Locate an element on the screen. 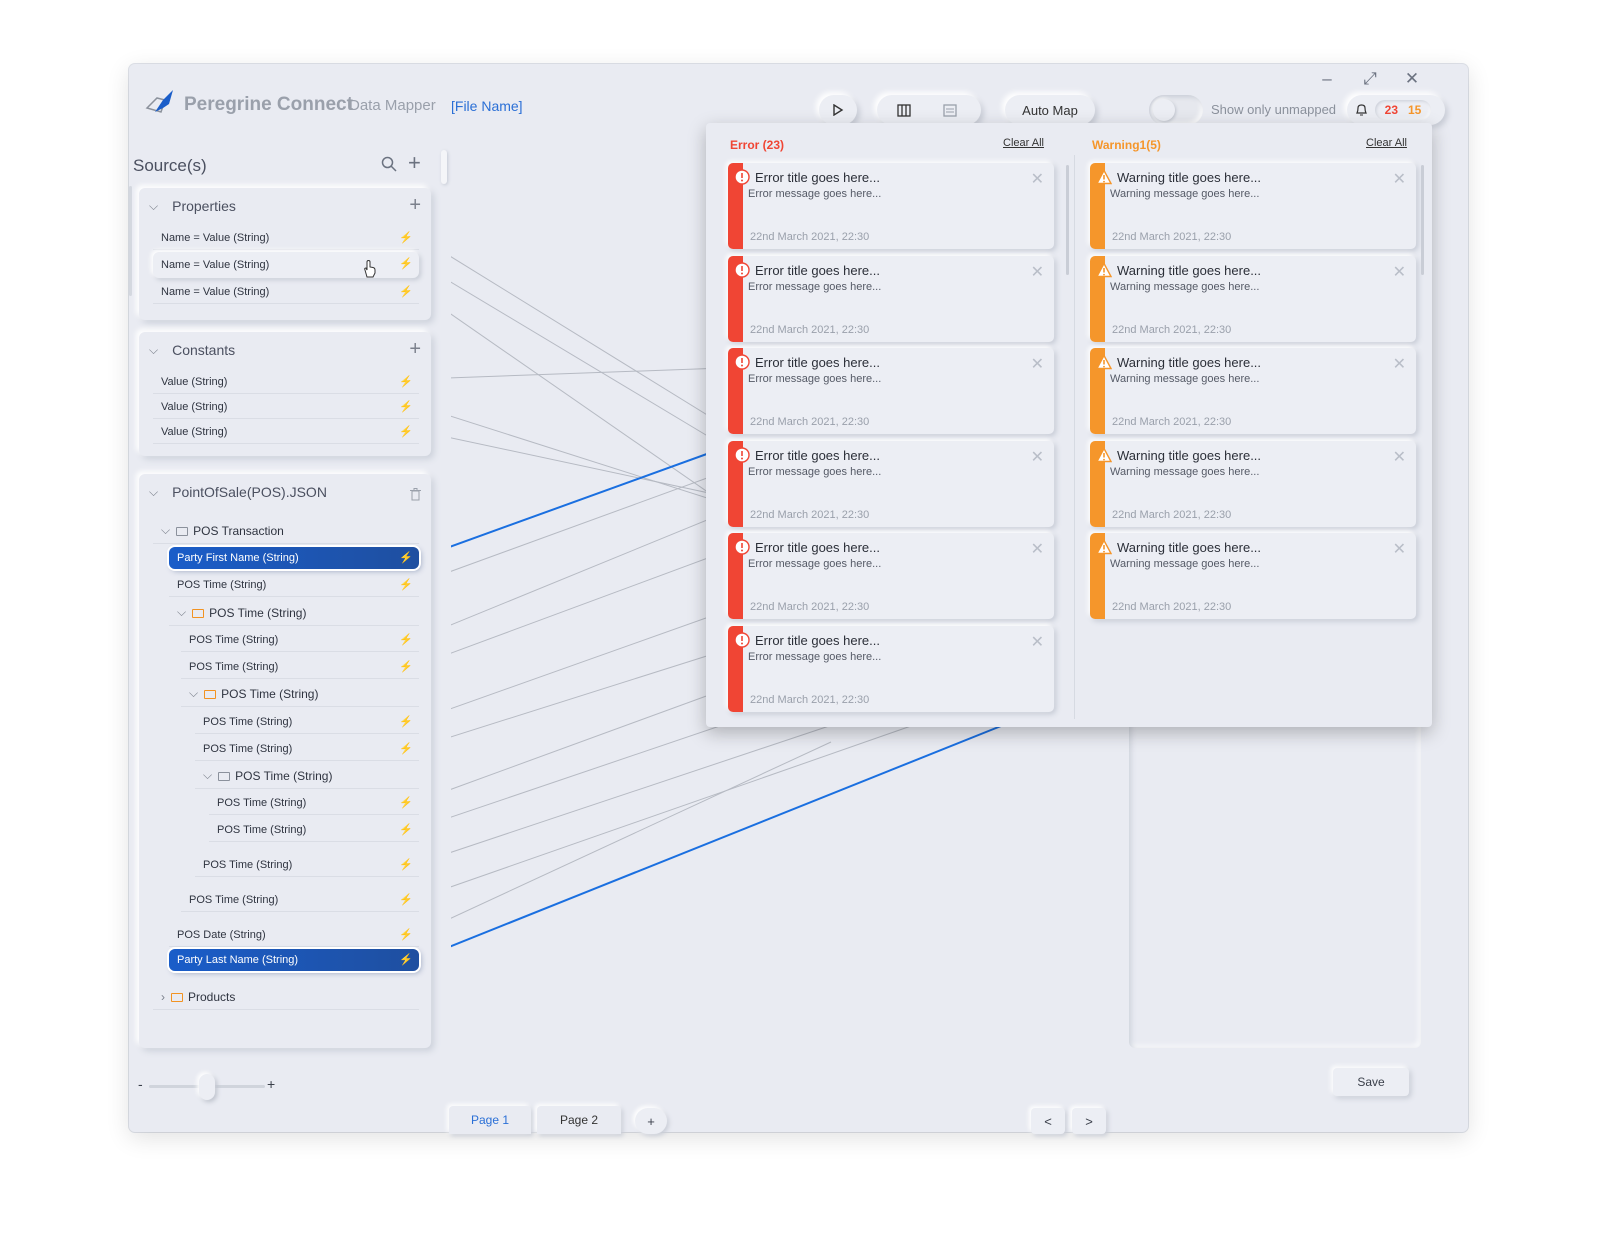 This screenshot has height=1247, width=1600. constants-header: ⌵ Constants is located at coordinates (192, 350).